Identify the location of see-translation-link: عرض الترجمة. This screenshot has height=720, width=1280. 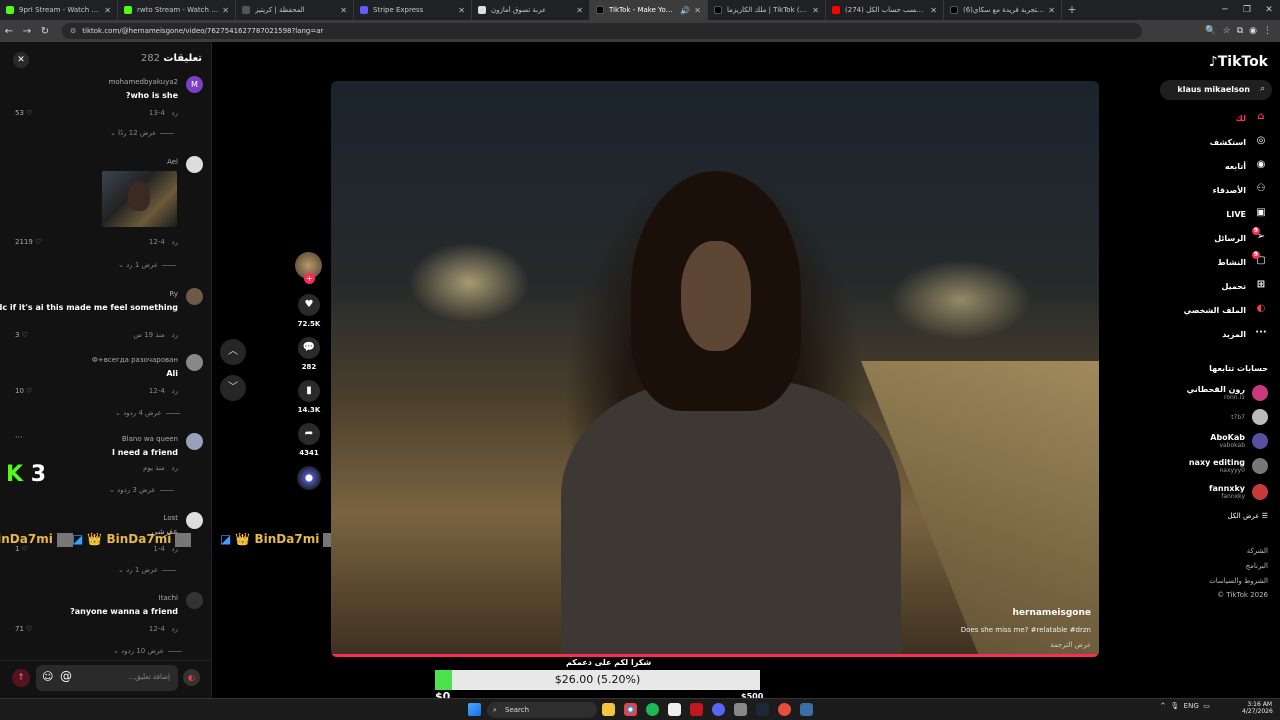
(1070, 645).